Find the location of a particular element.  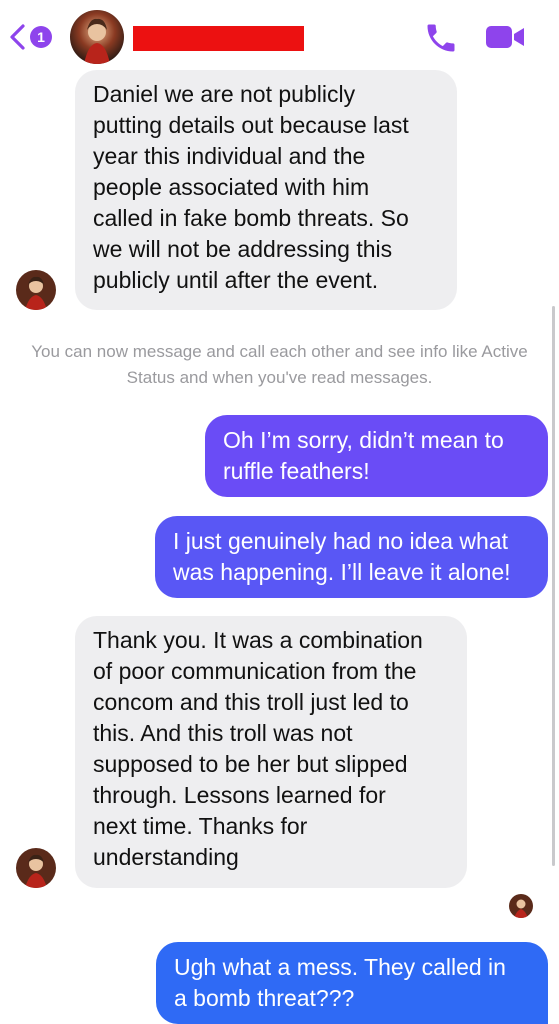

back-button: 1 is located at coordinates (34, 37).